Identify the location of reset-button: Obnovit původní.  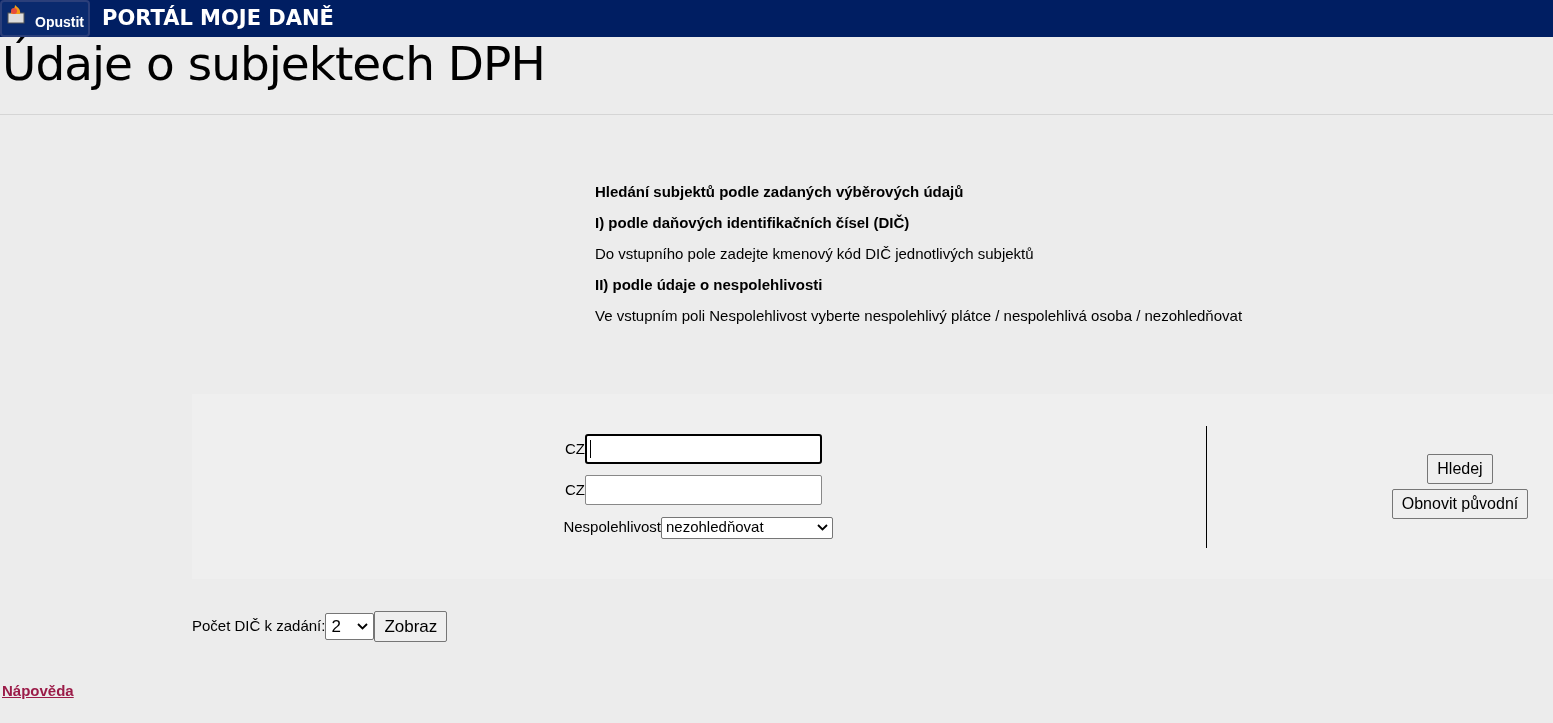
(1460, 504).